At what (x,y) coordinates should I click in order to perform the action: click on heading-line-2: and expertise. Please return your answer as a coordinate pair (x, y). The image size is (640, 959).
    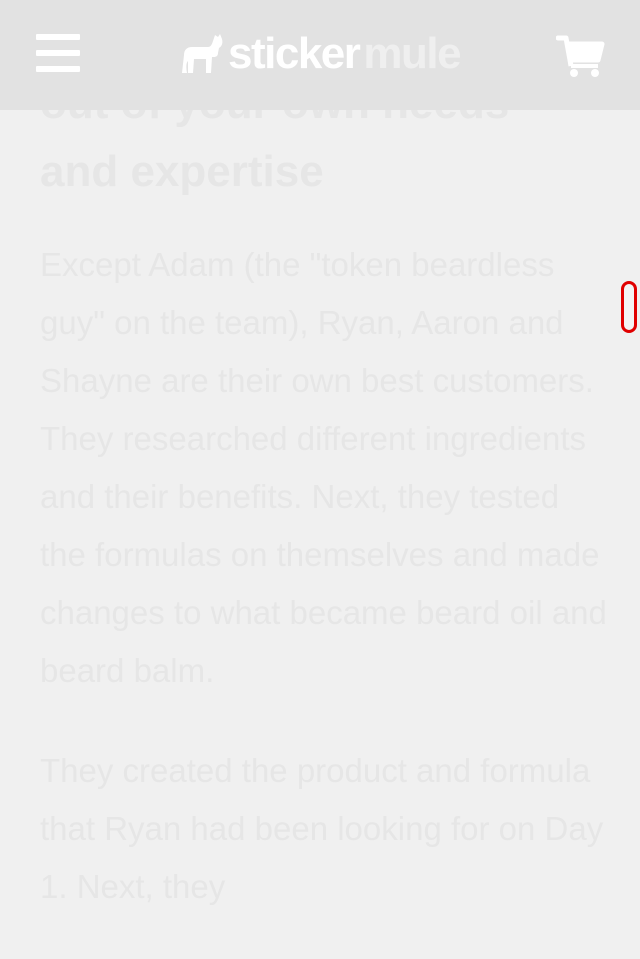
    Looking at the image, I should click on (182, 171).